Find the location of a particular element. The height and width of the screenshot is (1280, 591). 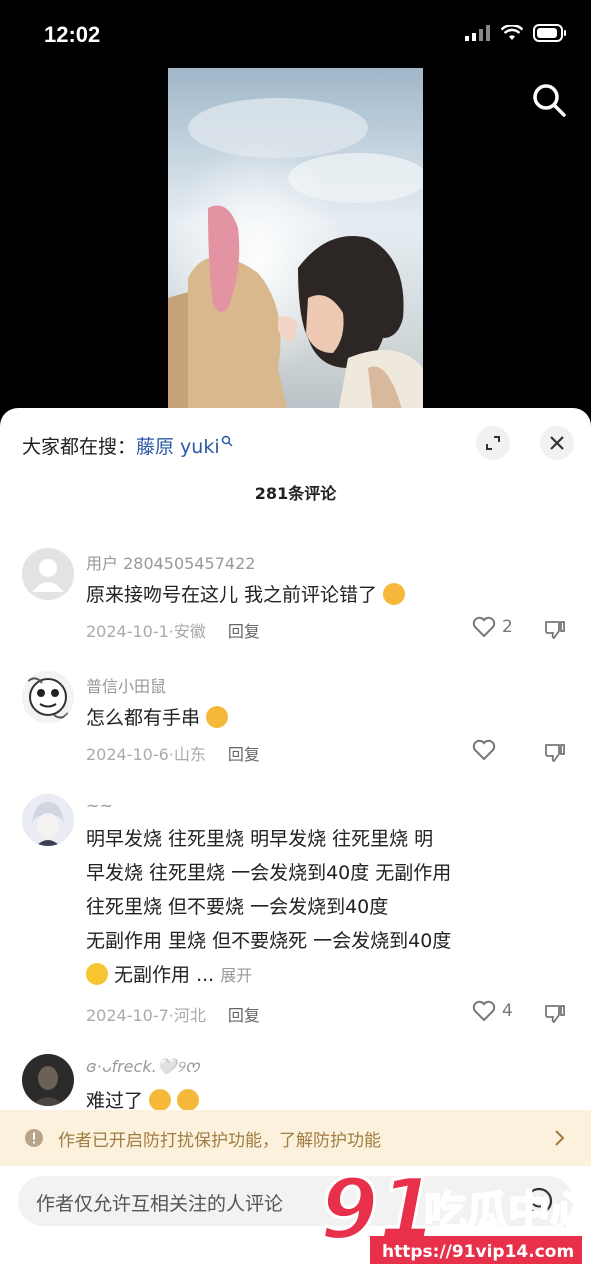

comment-date-location: 2024-10-1·安徽 is located at coordinates (146, 631).